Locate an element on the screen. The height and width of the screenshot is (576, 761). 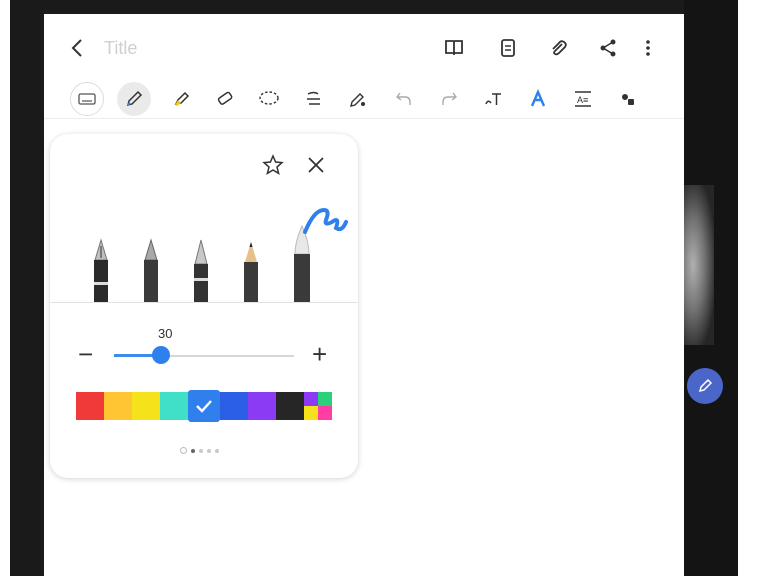
more-icon is located at coordinates (648, 48).